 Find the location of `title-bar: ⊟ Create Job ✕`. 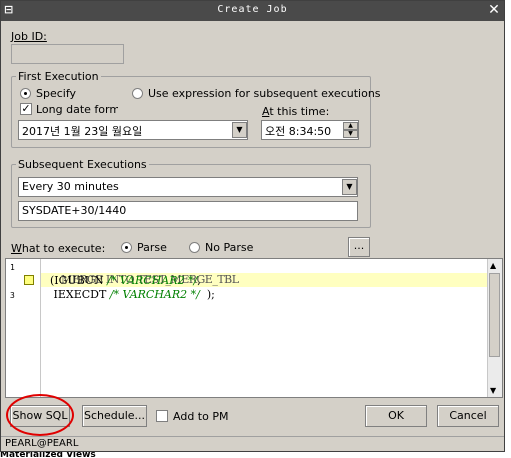

title-bar: ⊟ Create Job ✕ is located at coordinates (252, 11).